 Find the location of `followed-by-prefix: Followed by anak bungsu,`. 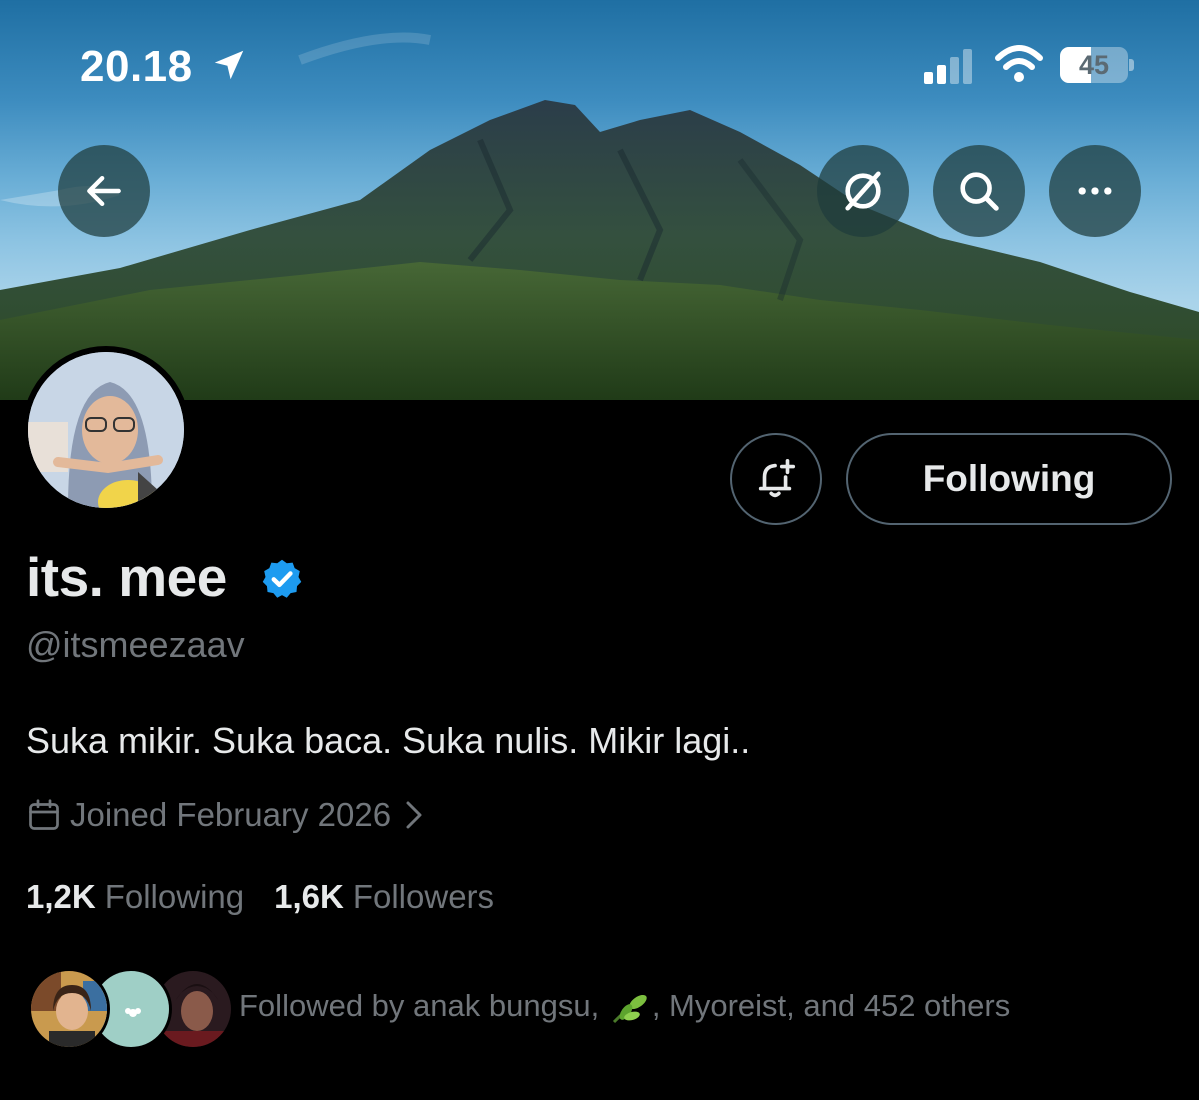

followed-by-prefix: Followed by anak bungsu, is located at coordinates (419, 1005).